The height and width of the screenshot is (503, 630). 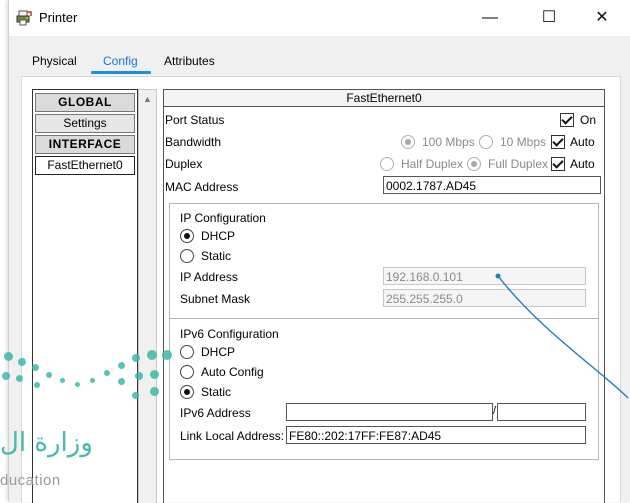 I want to click on callout-line, so click(x=562, y=336).